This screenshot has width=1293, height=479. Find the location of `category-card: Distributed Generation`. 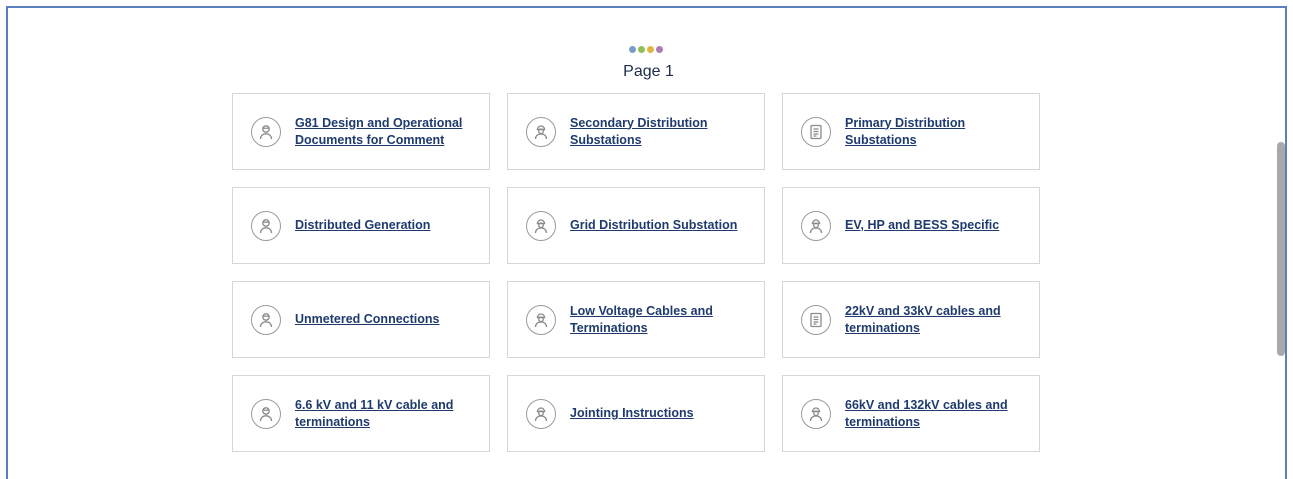

category-card: Distributed Generation is located at coordinates (361, 225).